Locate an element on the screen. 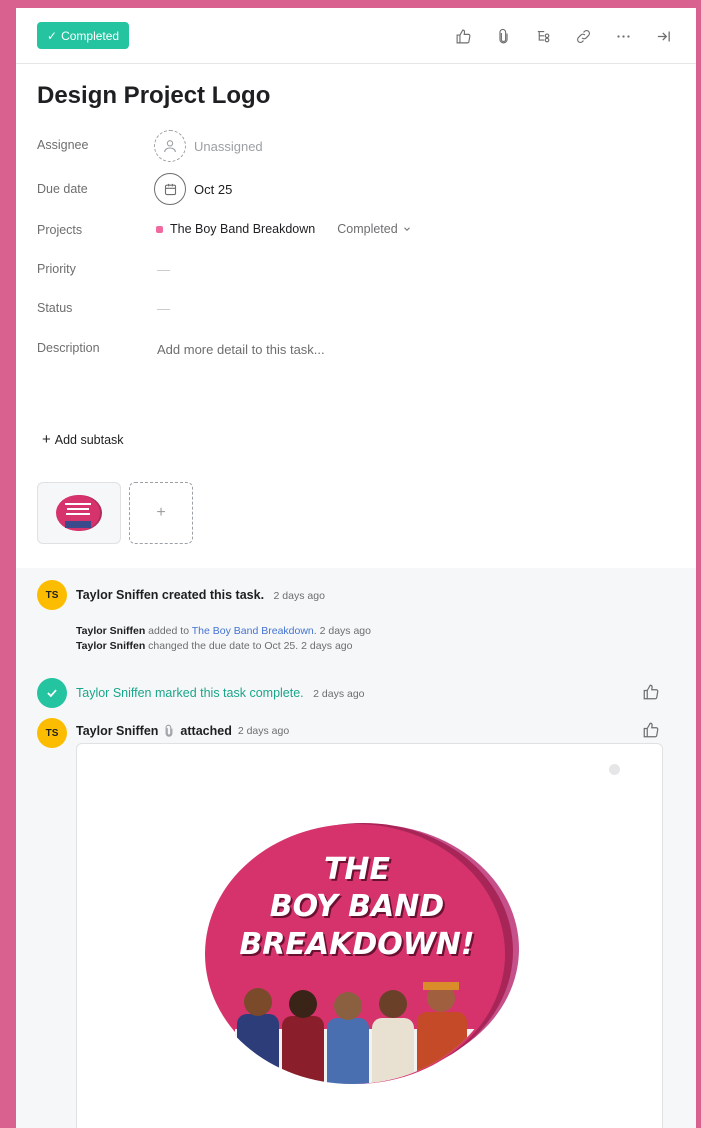  subtask-icon is located at coordinates (543, 36).